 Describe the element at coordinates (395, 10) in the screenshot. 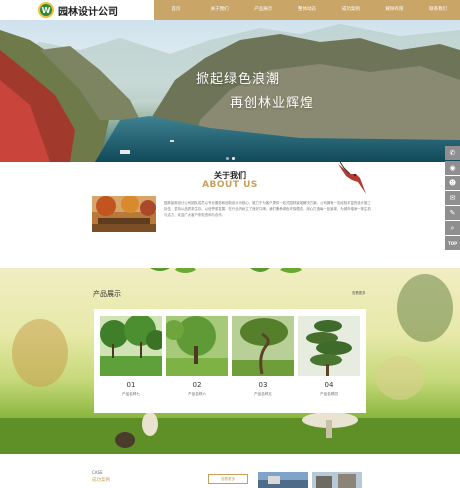

I see `nav-item-solutions: 解除有限` at that location.